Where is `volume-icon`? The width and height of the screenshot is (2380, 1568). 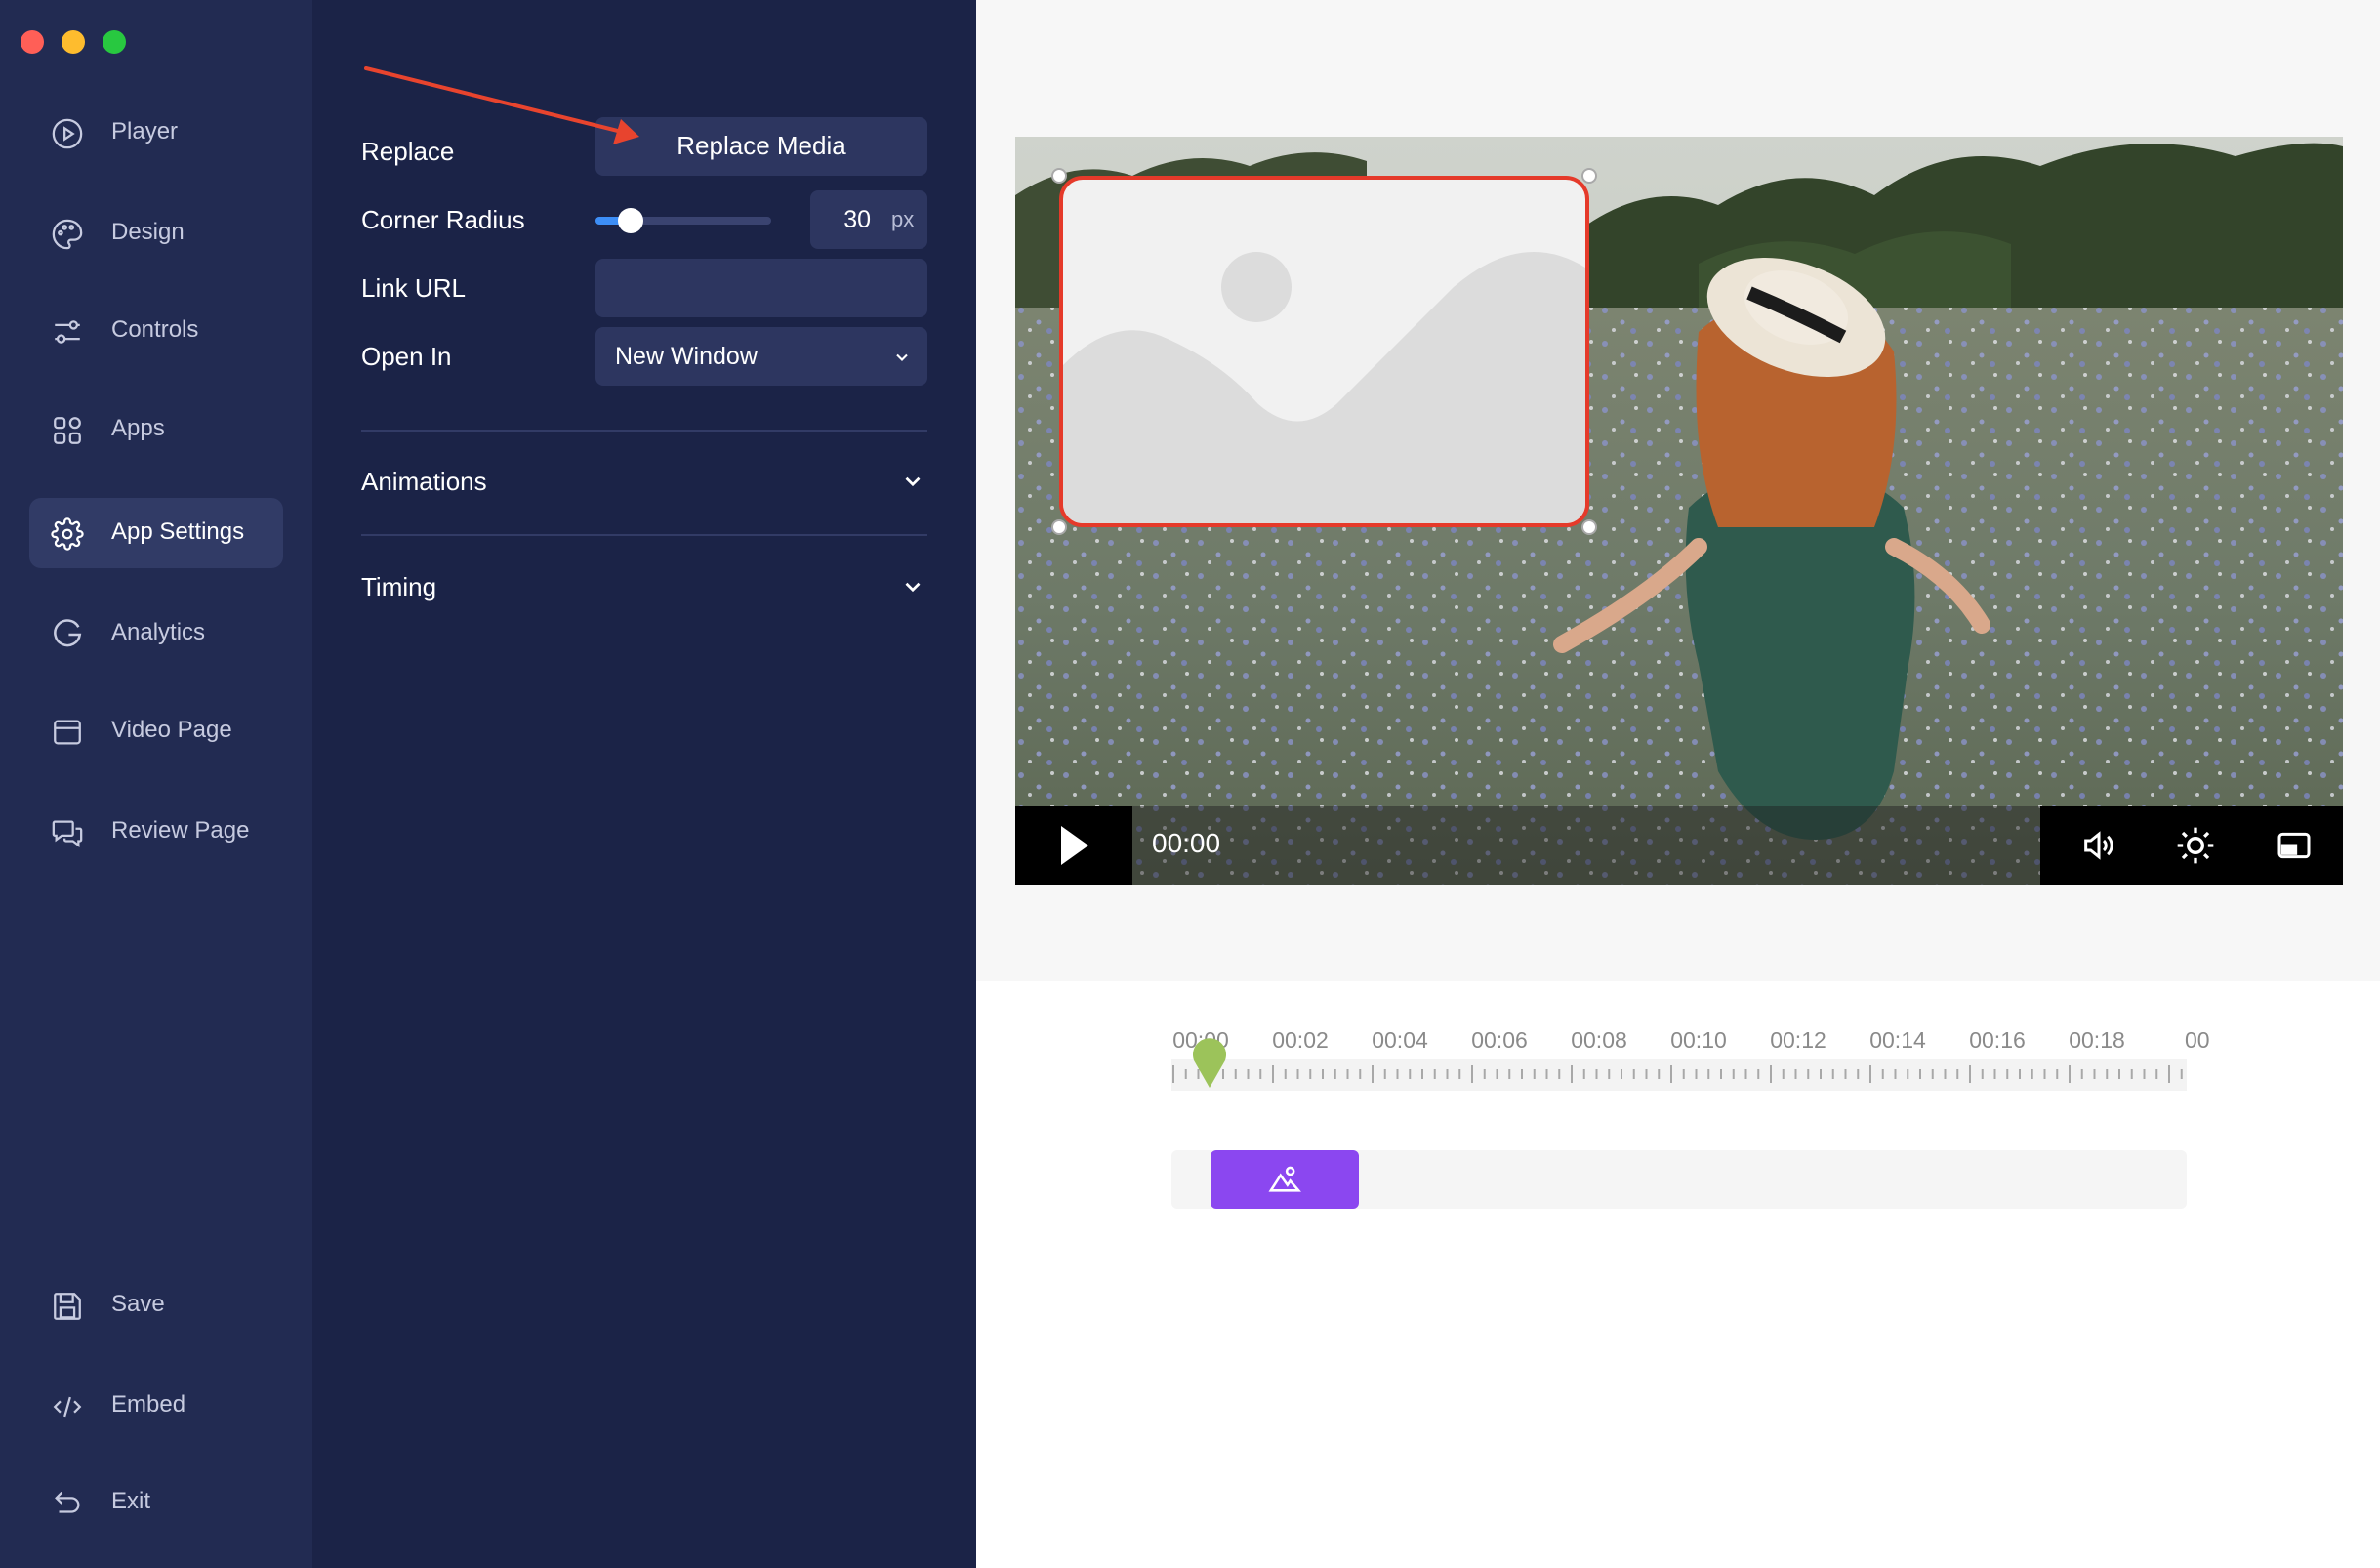 volume-icon is located at coordinates (2098, 845).